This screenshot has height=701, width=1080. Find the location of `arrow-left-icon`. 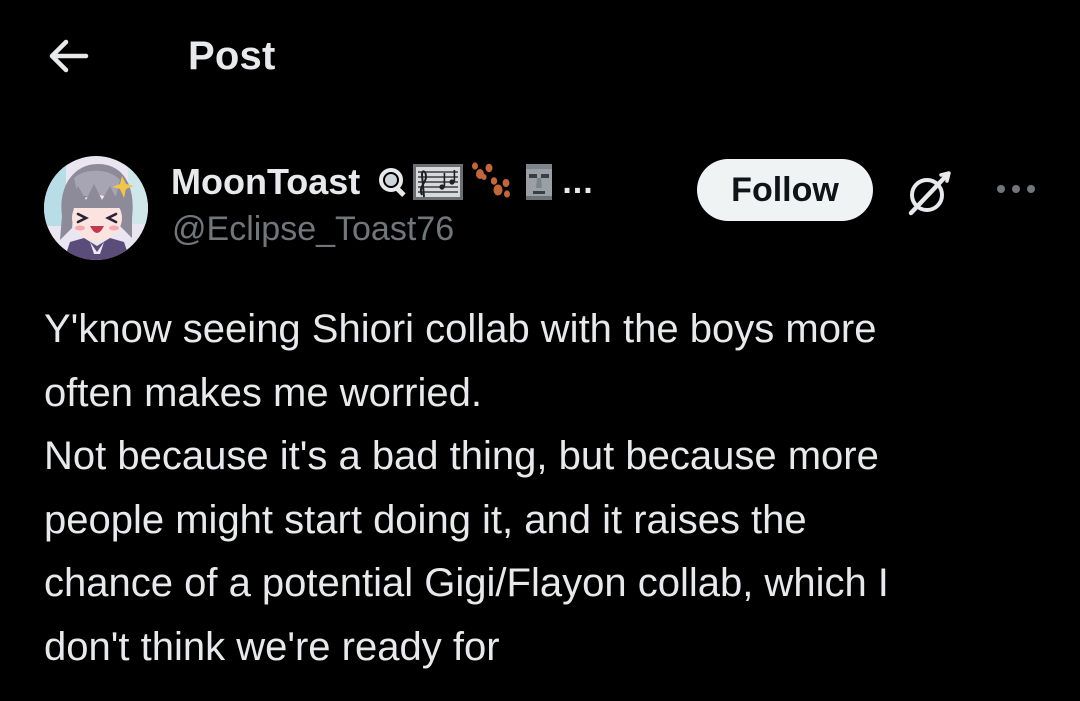

arrow-left-icon is located at coordinates (69, 56).